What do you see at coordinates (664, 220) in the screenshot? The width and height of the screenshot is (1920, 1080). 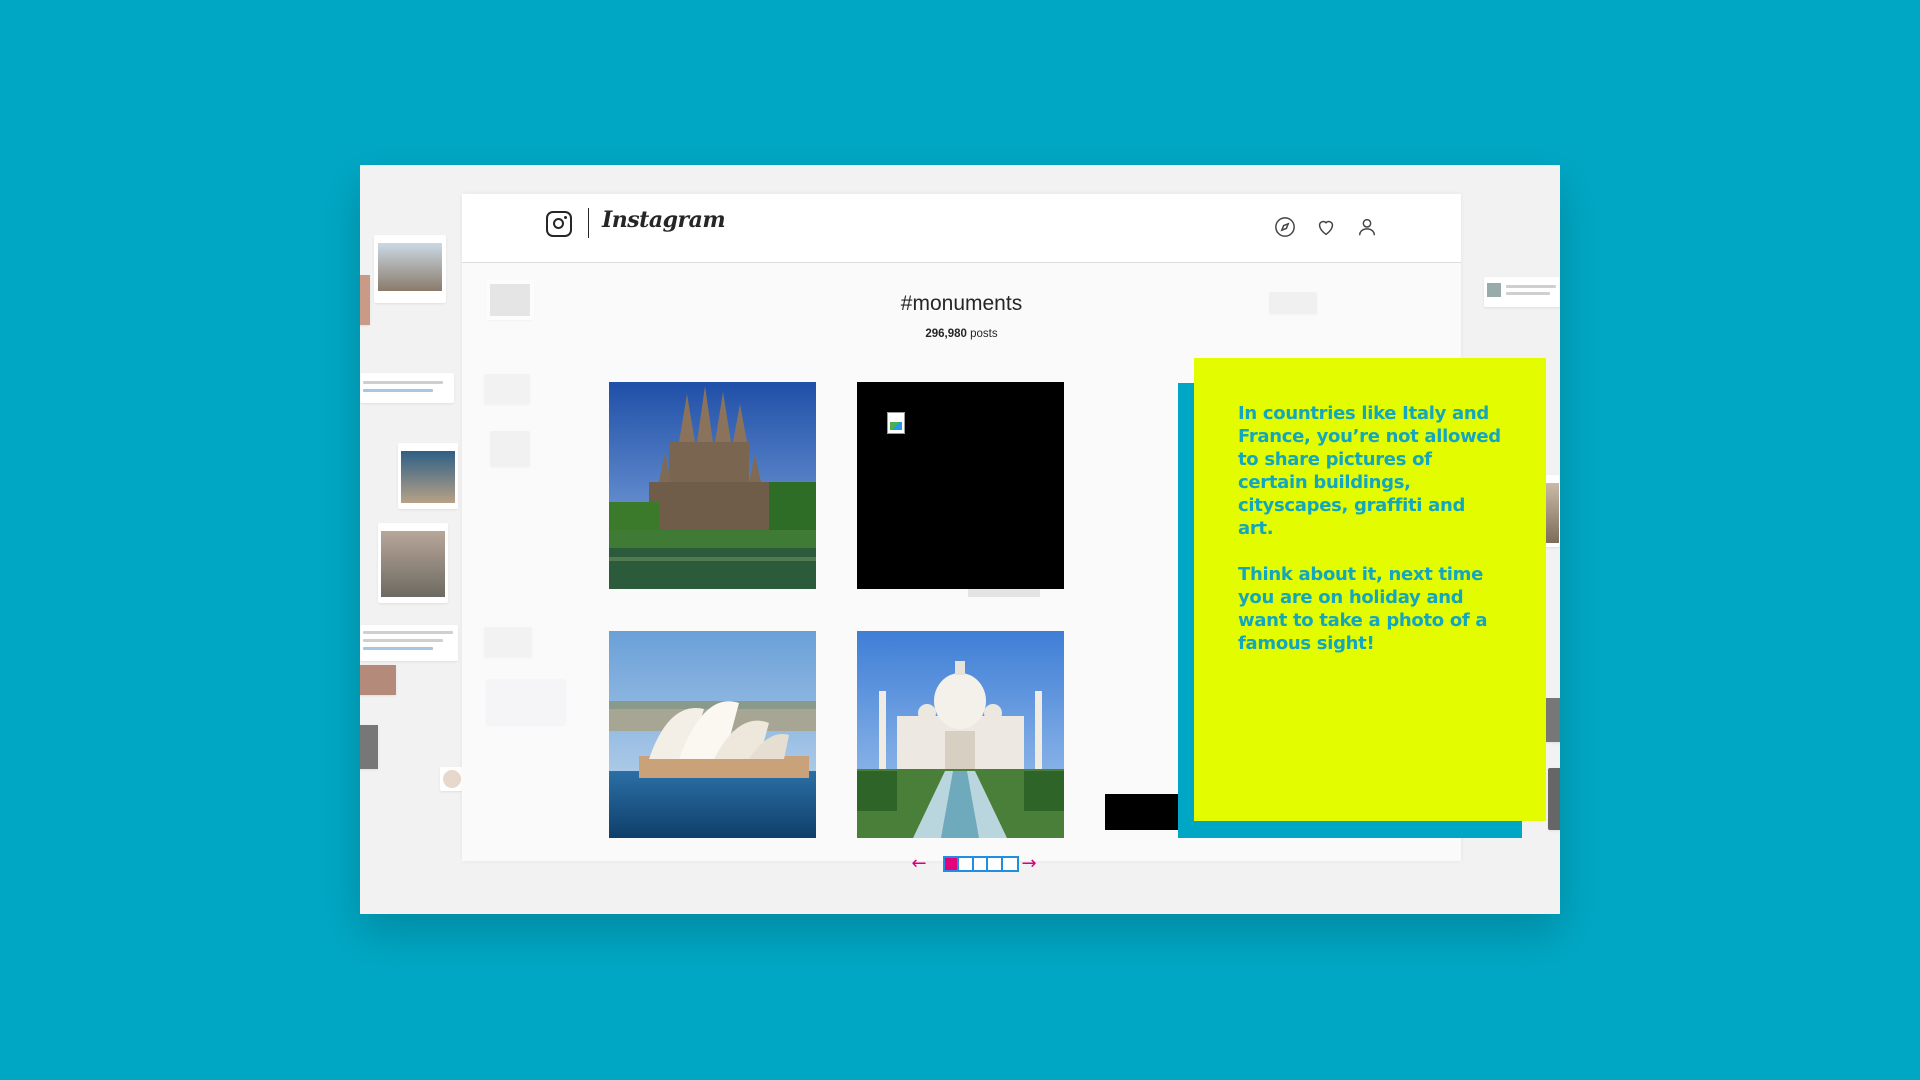 I see `instagram-wordmark: Instagram` at bounding box center [664, 220].